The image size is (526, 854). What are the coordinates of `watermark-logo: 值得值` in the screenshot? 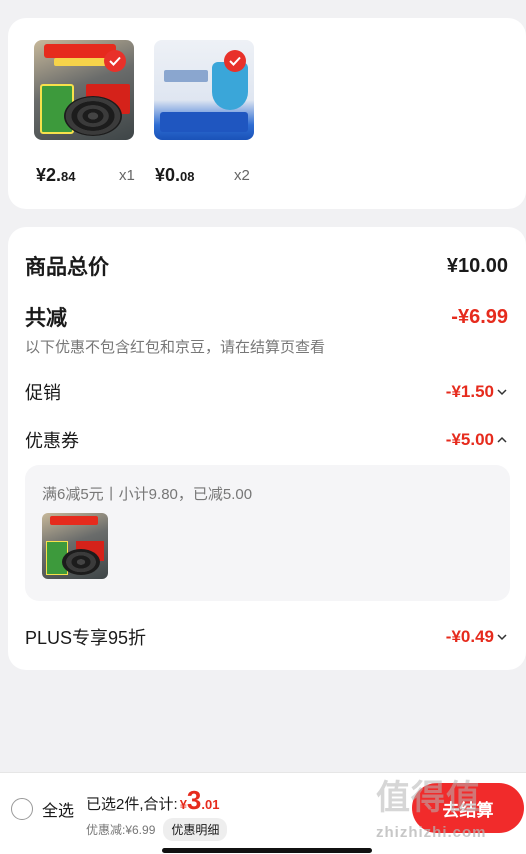 It's located at (428, 798).